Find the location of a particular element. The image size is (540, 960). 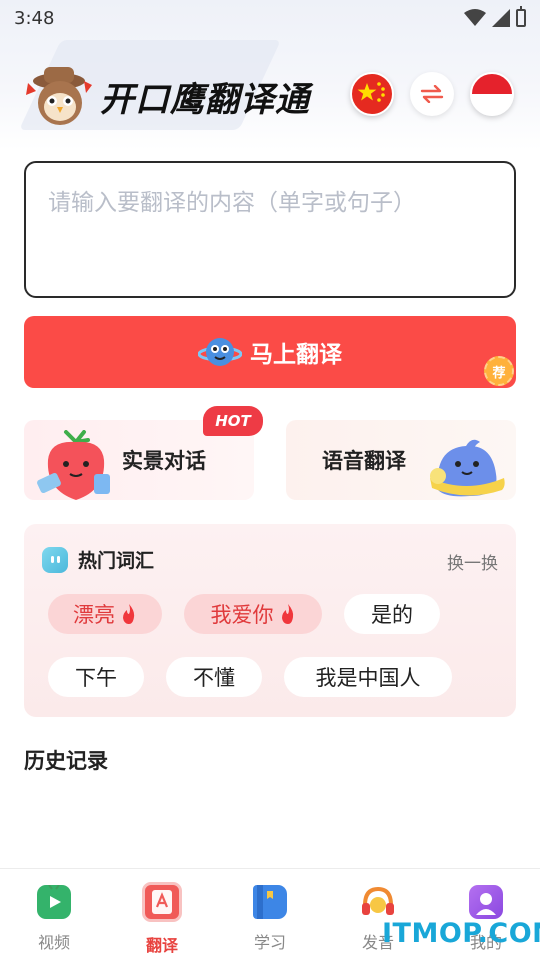

planet-mascot-icon is located at coordinates (220, 352).